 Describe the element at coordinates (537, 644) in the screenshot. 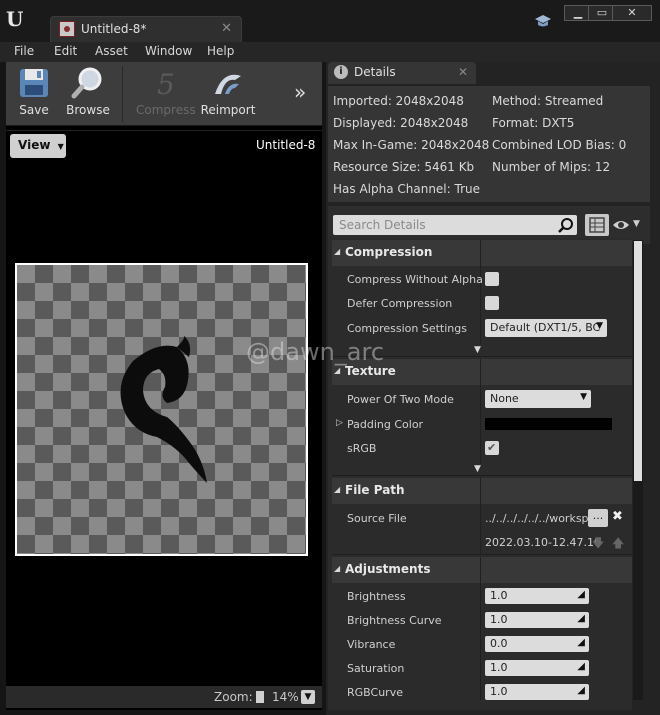

I see `vibrance-field: 0.0 ◢` at that location.